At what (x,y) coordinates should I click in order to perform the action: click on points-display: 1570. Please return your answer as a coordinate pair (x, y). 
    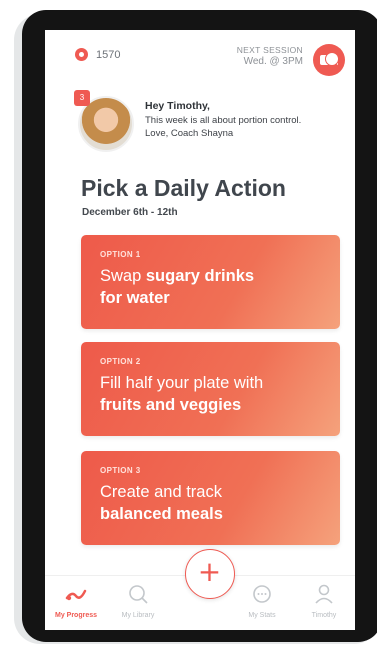
    Looking at the image, I should click on (97, 54).